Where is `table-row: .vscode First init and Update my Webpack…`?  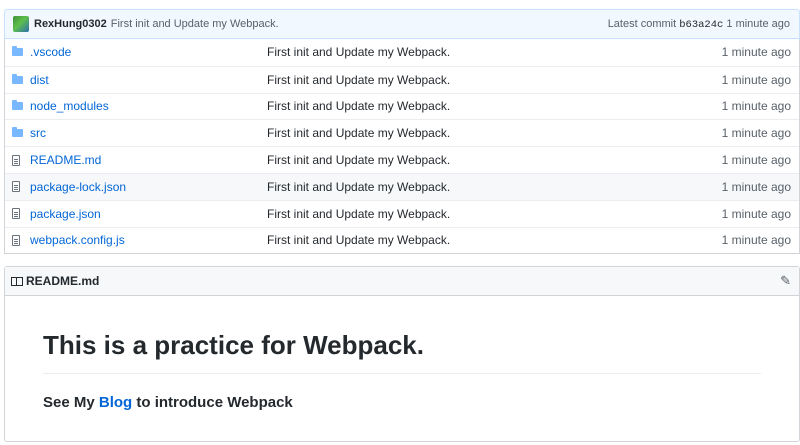
table-row: .vscode First init and Update my Webpack… is located at coordinates (402, 52).